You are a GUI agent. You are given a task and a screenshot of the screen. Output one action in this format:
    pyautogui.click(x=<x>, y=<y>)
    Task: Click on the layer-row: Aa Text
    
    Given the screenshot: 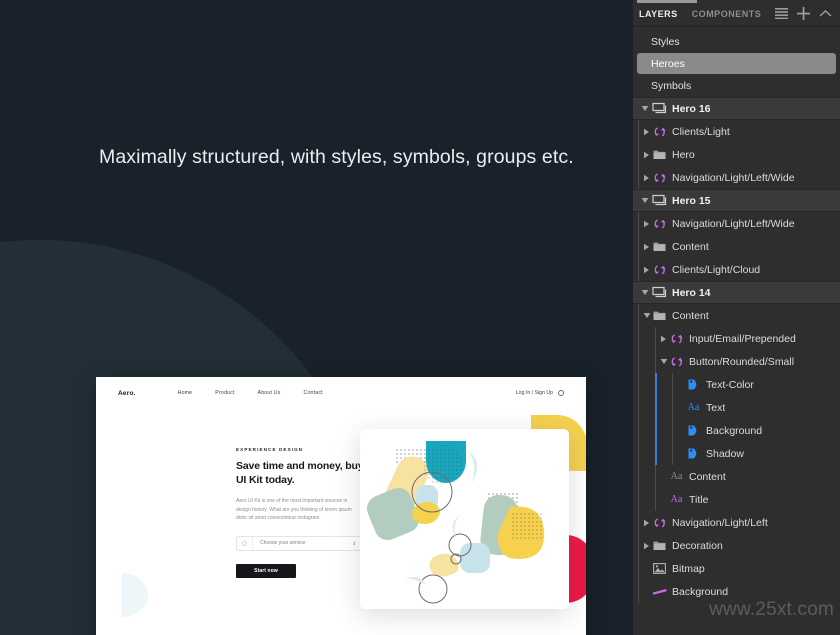 What is the action you would take?
    pyautogui.click(x=736, y=407)
    